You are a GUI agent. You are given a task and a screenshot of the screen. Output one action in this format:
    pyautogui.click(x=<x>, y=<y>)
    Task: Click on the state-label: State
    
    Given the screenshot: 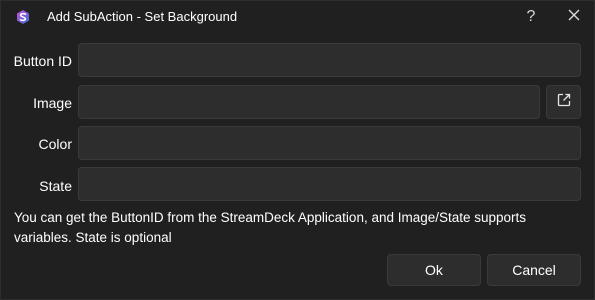 What is the action you would take?
    pyautogui.click(x=55, y=186)
    